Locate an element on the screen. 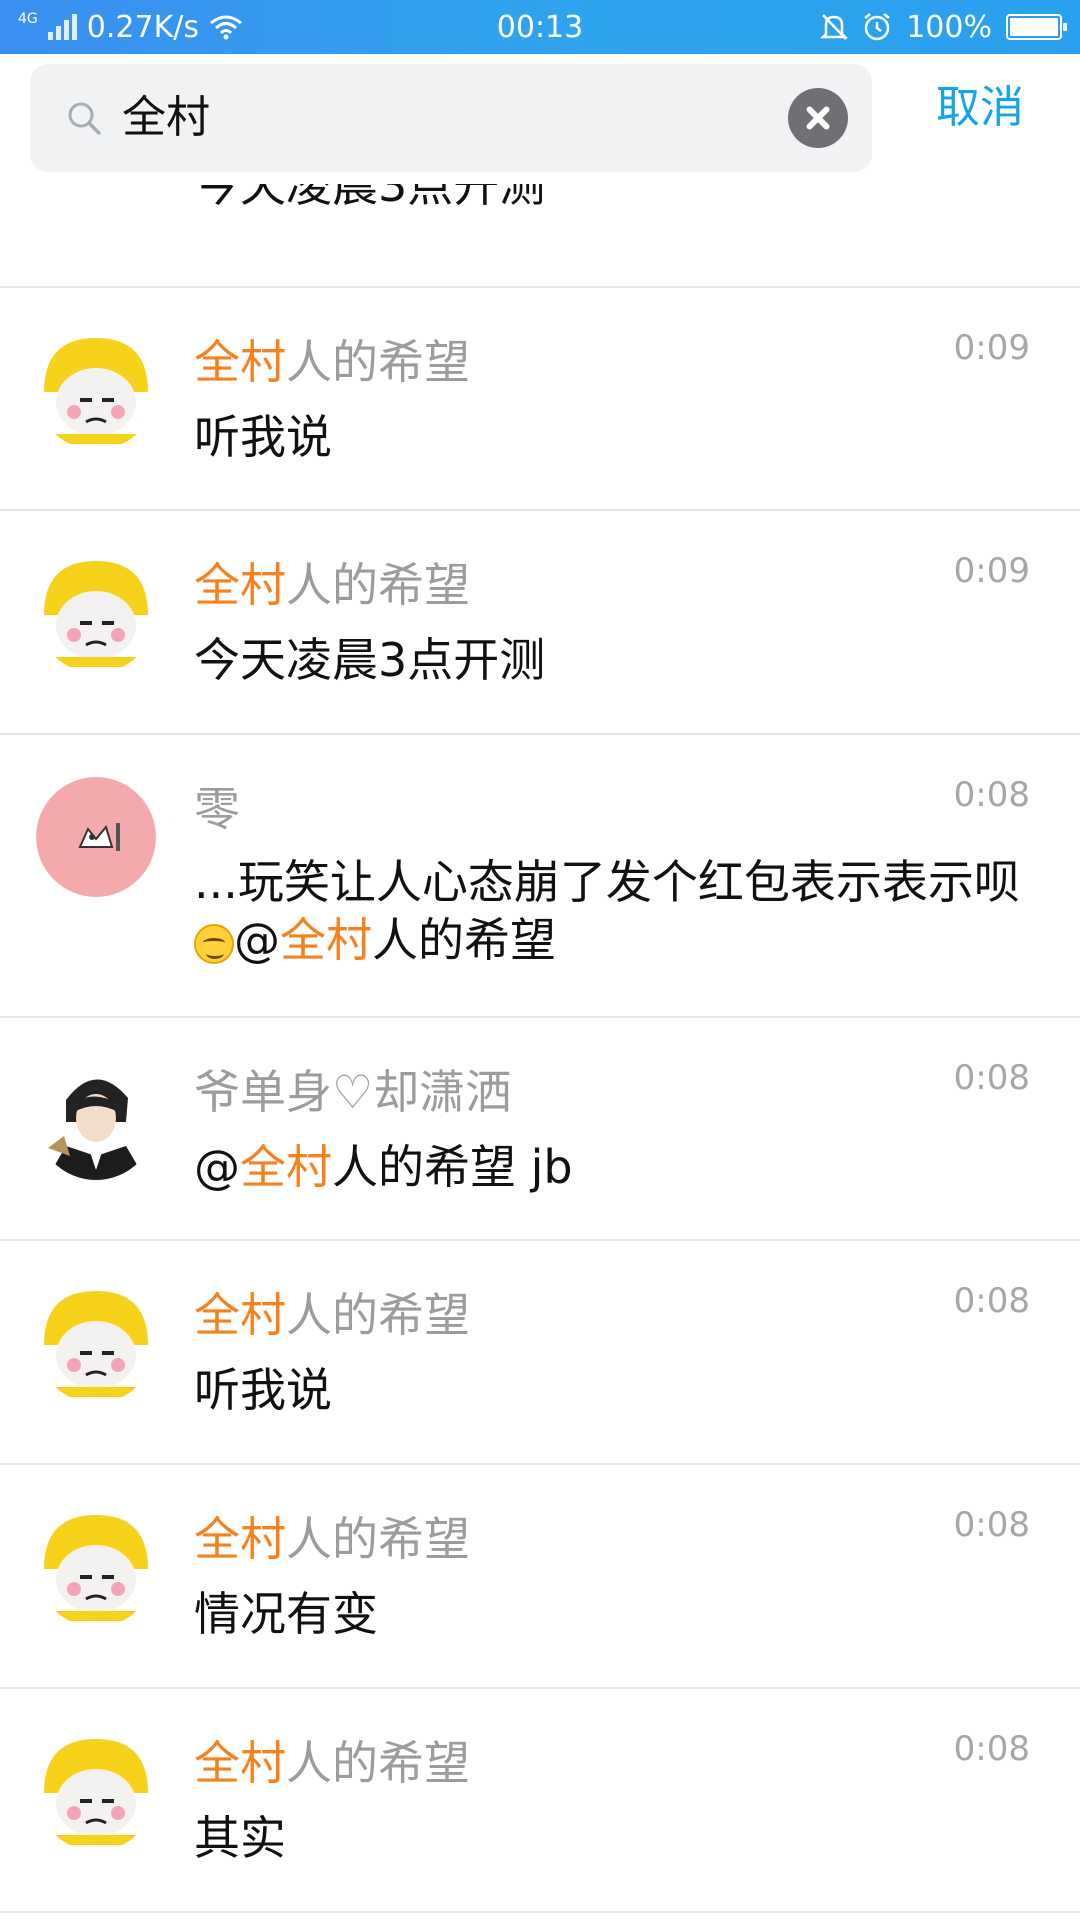 This screenshot has width=1080, height=1920. message-text: 其实 is located at coordinates (240, 1838).